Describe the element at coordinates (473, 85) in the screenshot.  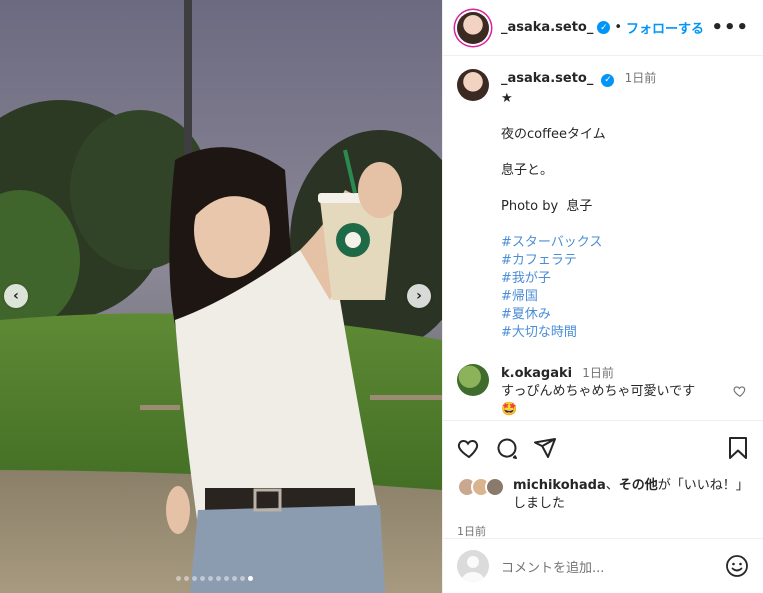
I see `caption-avatar` at that location.